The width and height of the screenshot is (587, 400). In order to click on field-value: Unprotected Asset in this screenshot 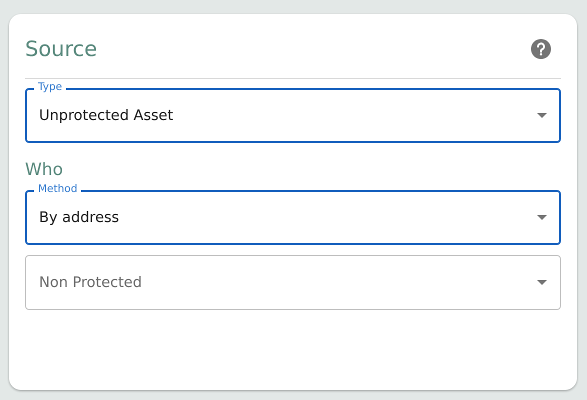, I will do `click(106, 116)`.